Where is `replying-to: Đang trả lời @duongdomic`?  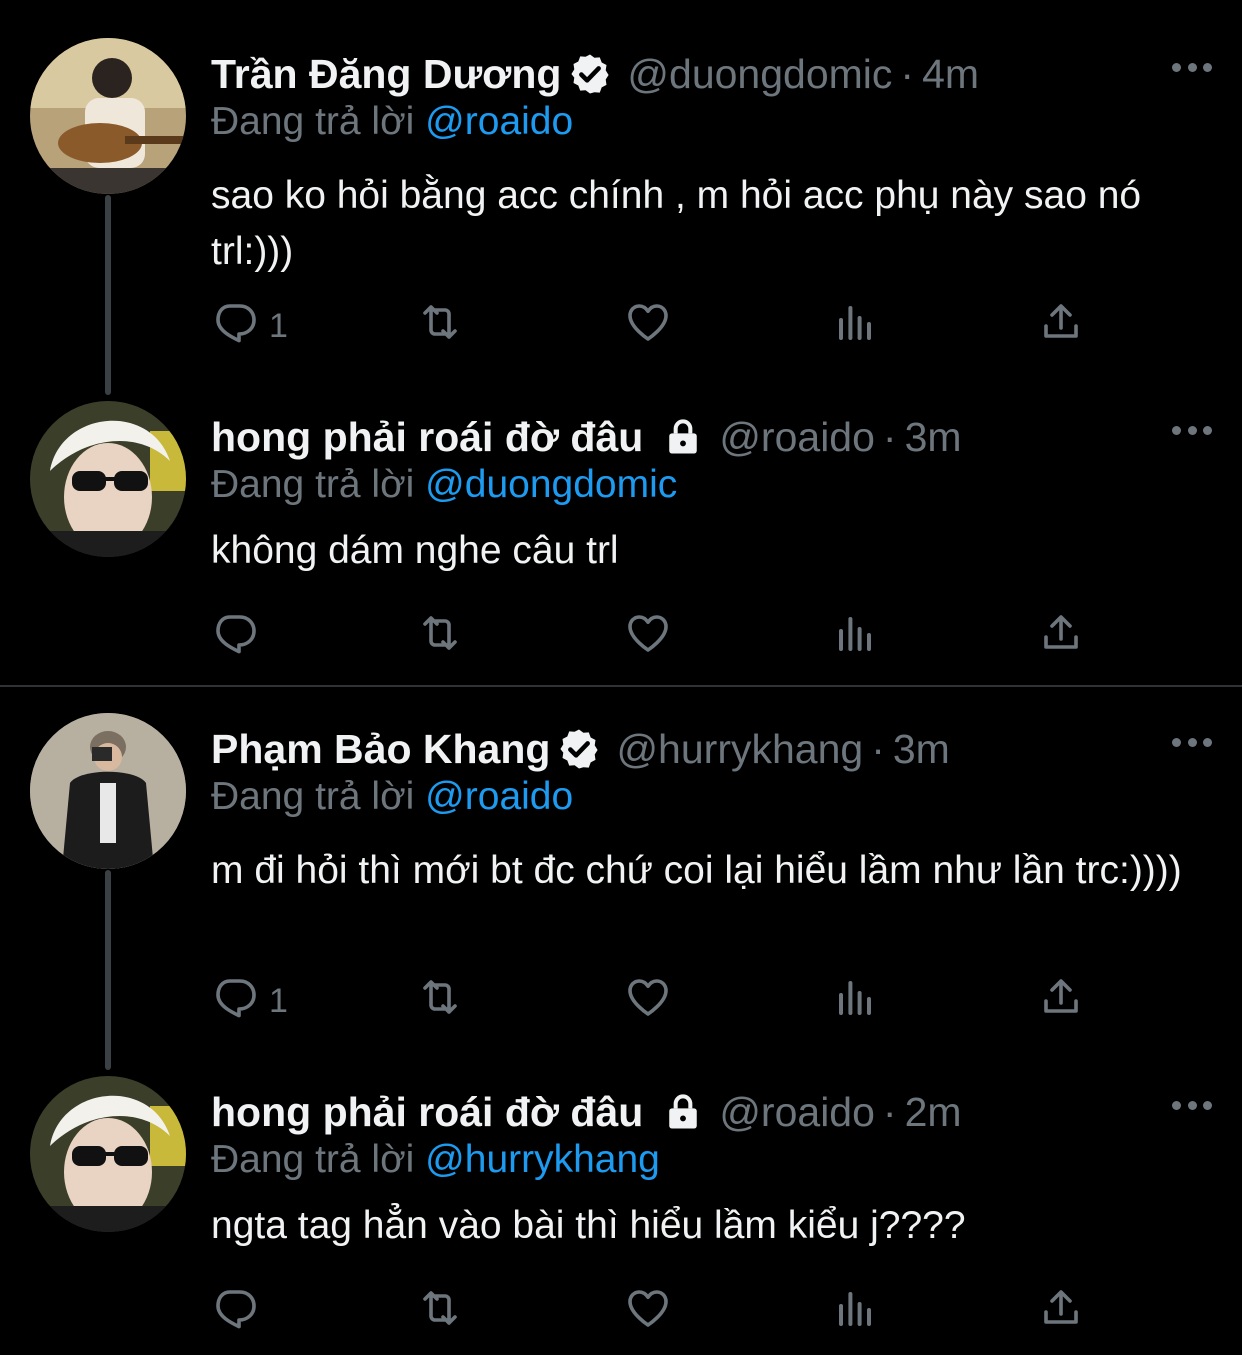 replying-to: Đang trả lời @duongdomic is located at coordinates (444, 485).